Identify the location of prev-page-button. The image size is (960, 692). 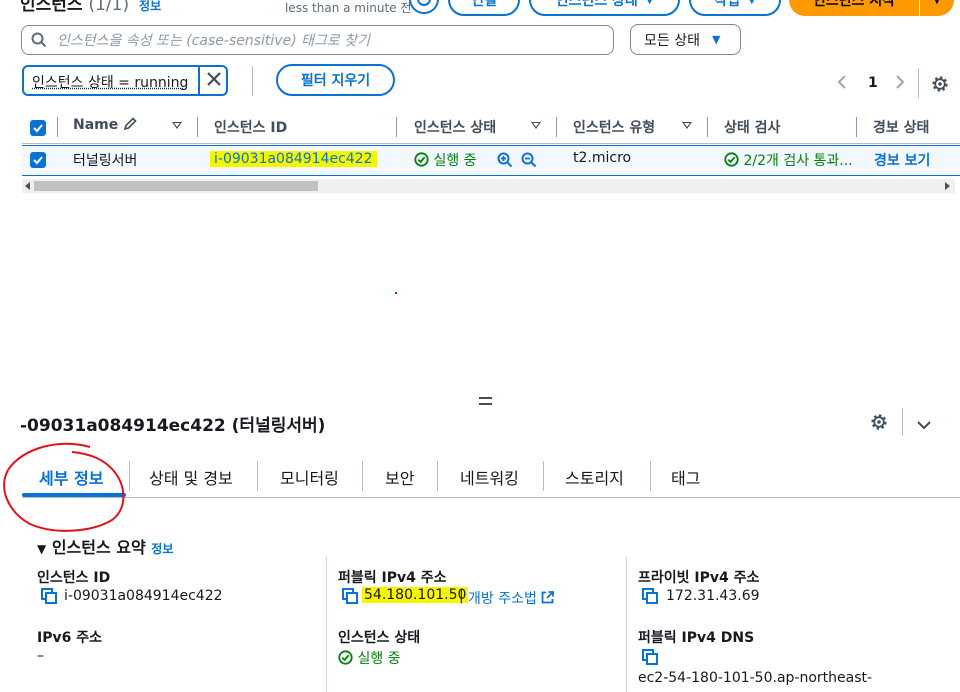
(842, 84).